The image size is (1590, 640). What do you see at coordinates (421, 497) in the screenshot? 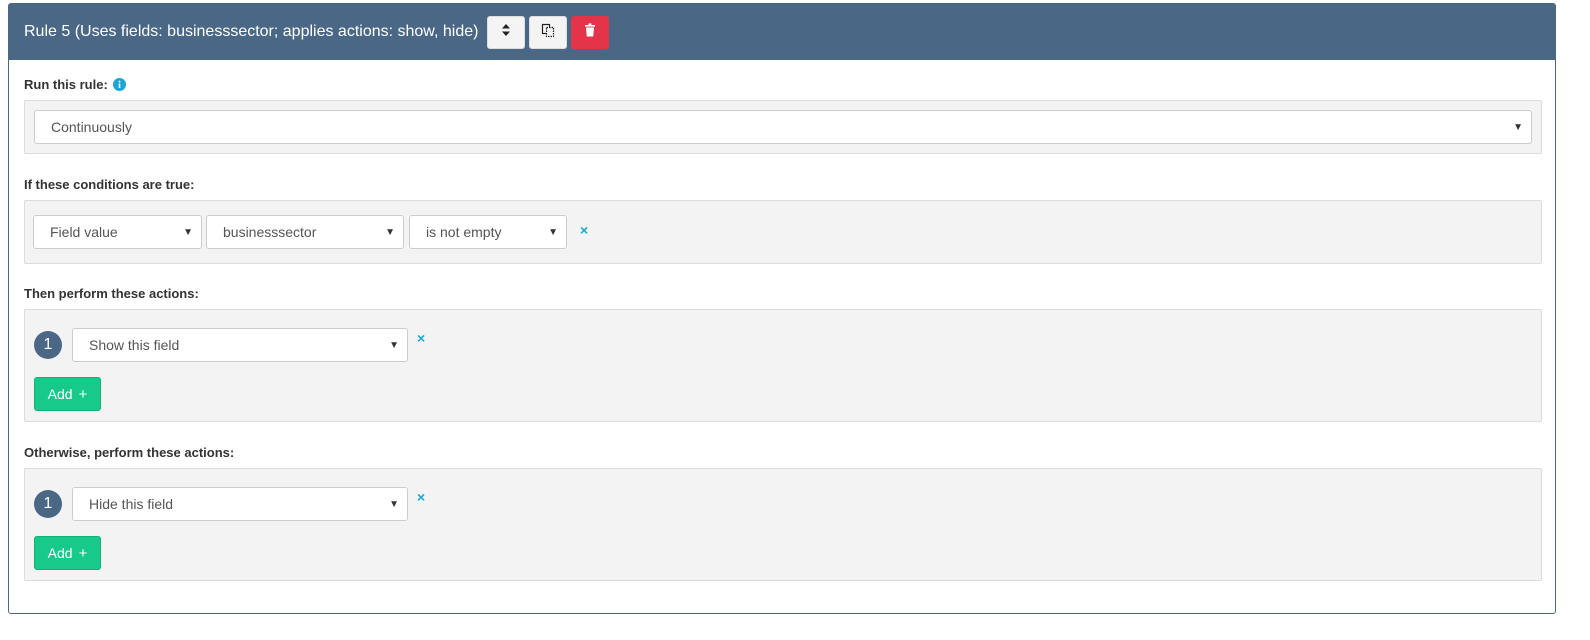
I see `remove-else-action-button: ×` at bounding box center [421, 497].